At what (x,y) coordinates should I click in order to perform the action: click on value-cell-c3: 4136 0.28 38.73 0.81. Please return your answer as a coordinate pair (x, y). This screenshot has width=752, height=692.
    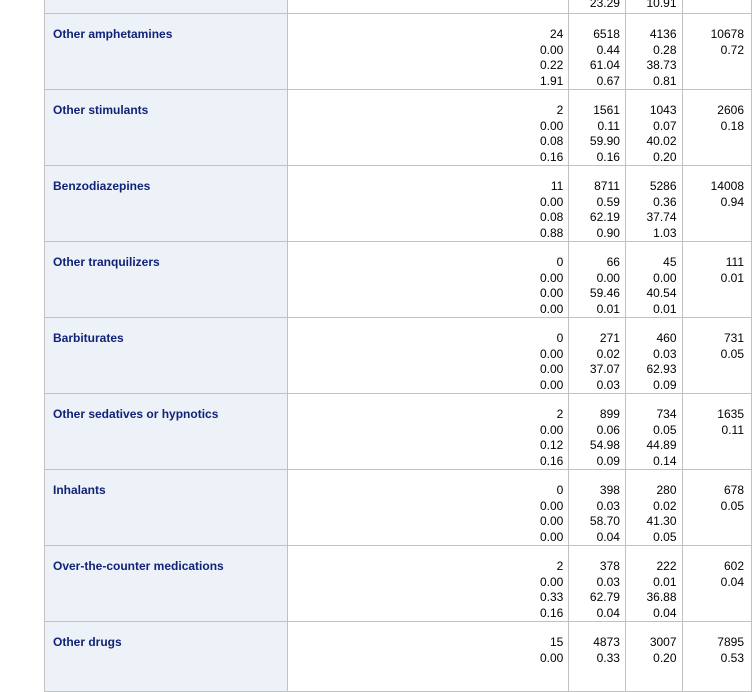
    Looking at the image, I should click on (653, 51).